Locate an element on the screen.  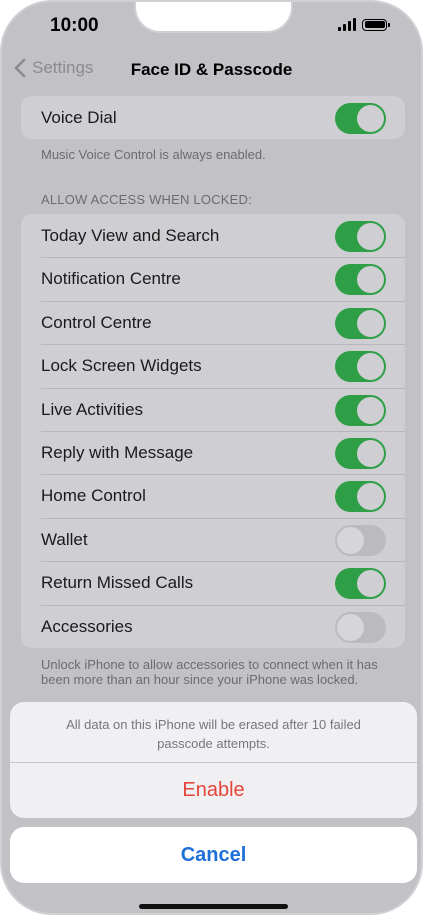
setting-label: Accessories is located at coordinates (87, 626).